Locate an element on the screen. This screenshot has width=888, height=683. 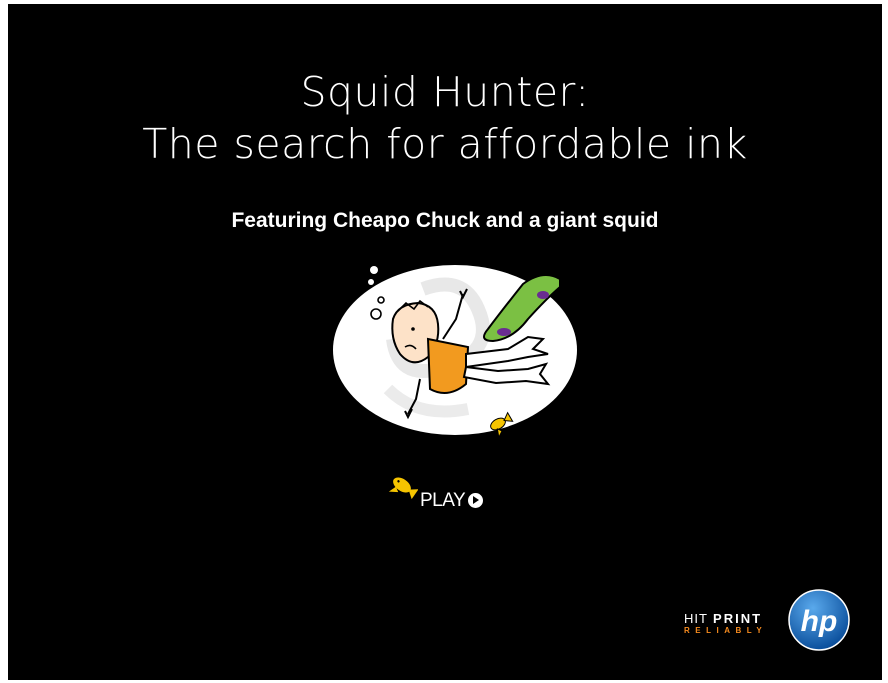
game-subtitle: Featuring Cheapo Chuck and a giant squid is located at coordinates (445, 220).